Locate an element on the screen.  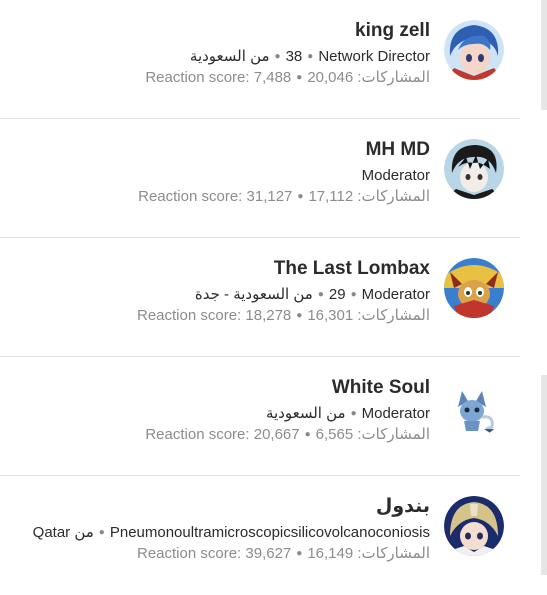
username-link: White Soul is located at coordinates (287, 388).